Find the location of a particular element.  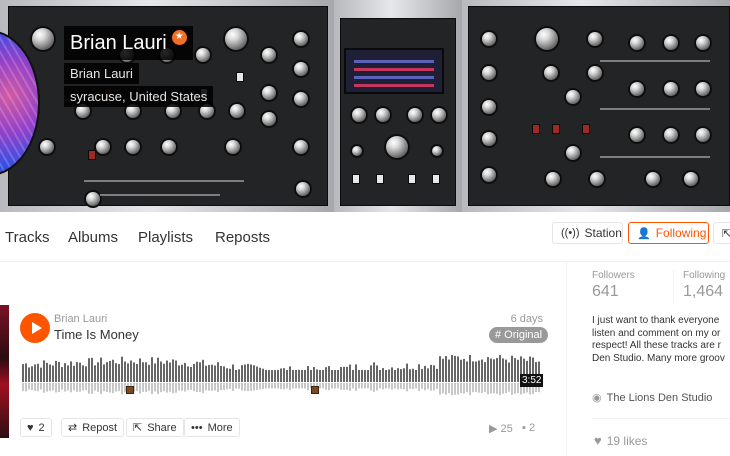

track-title: Time Is Money is located at coordinates (96, 334).